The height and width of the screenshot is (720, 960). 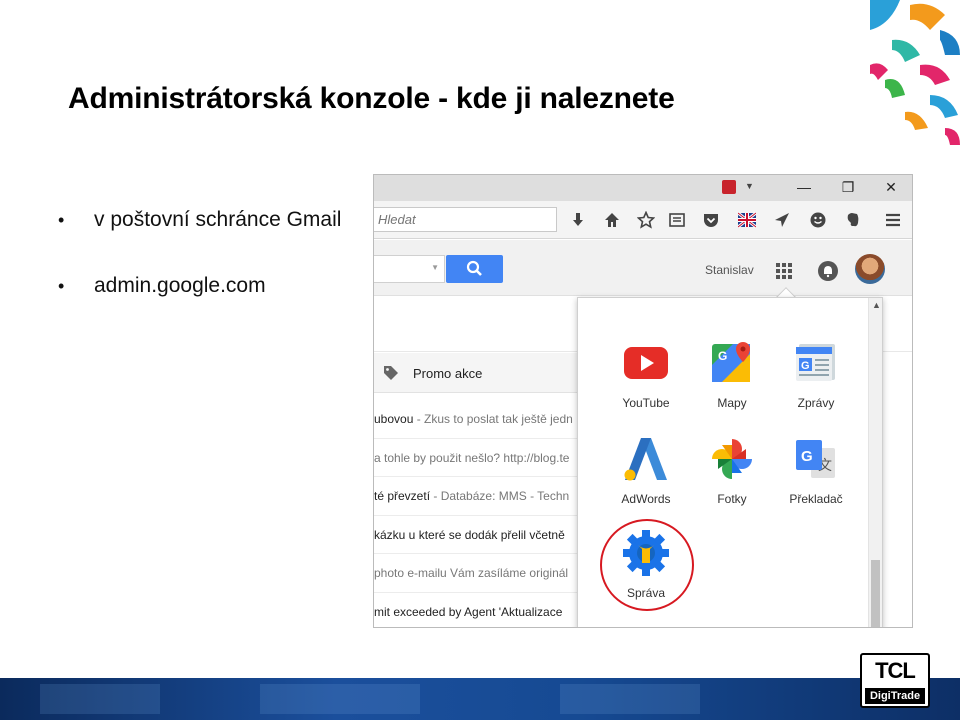 I want to click on browser-search-input, so click(x=465, y=219).